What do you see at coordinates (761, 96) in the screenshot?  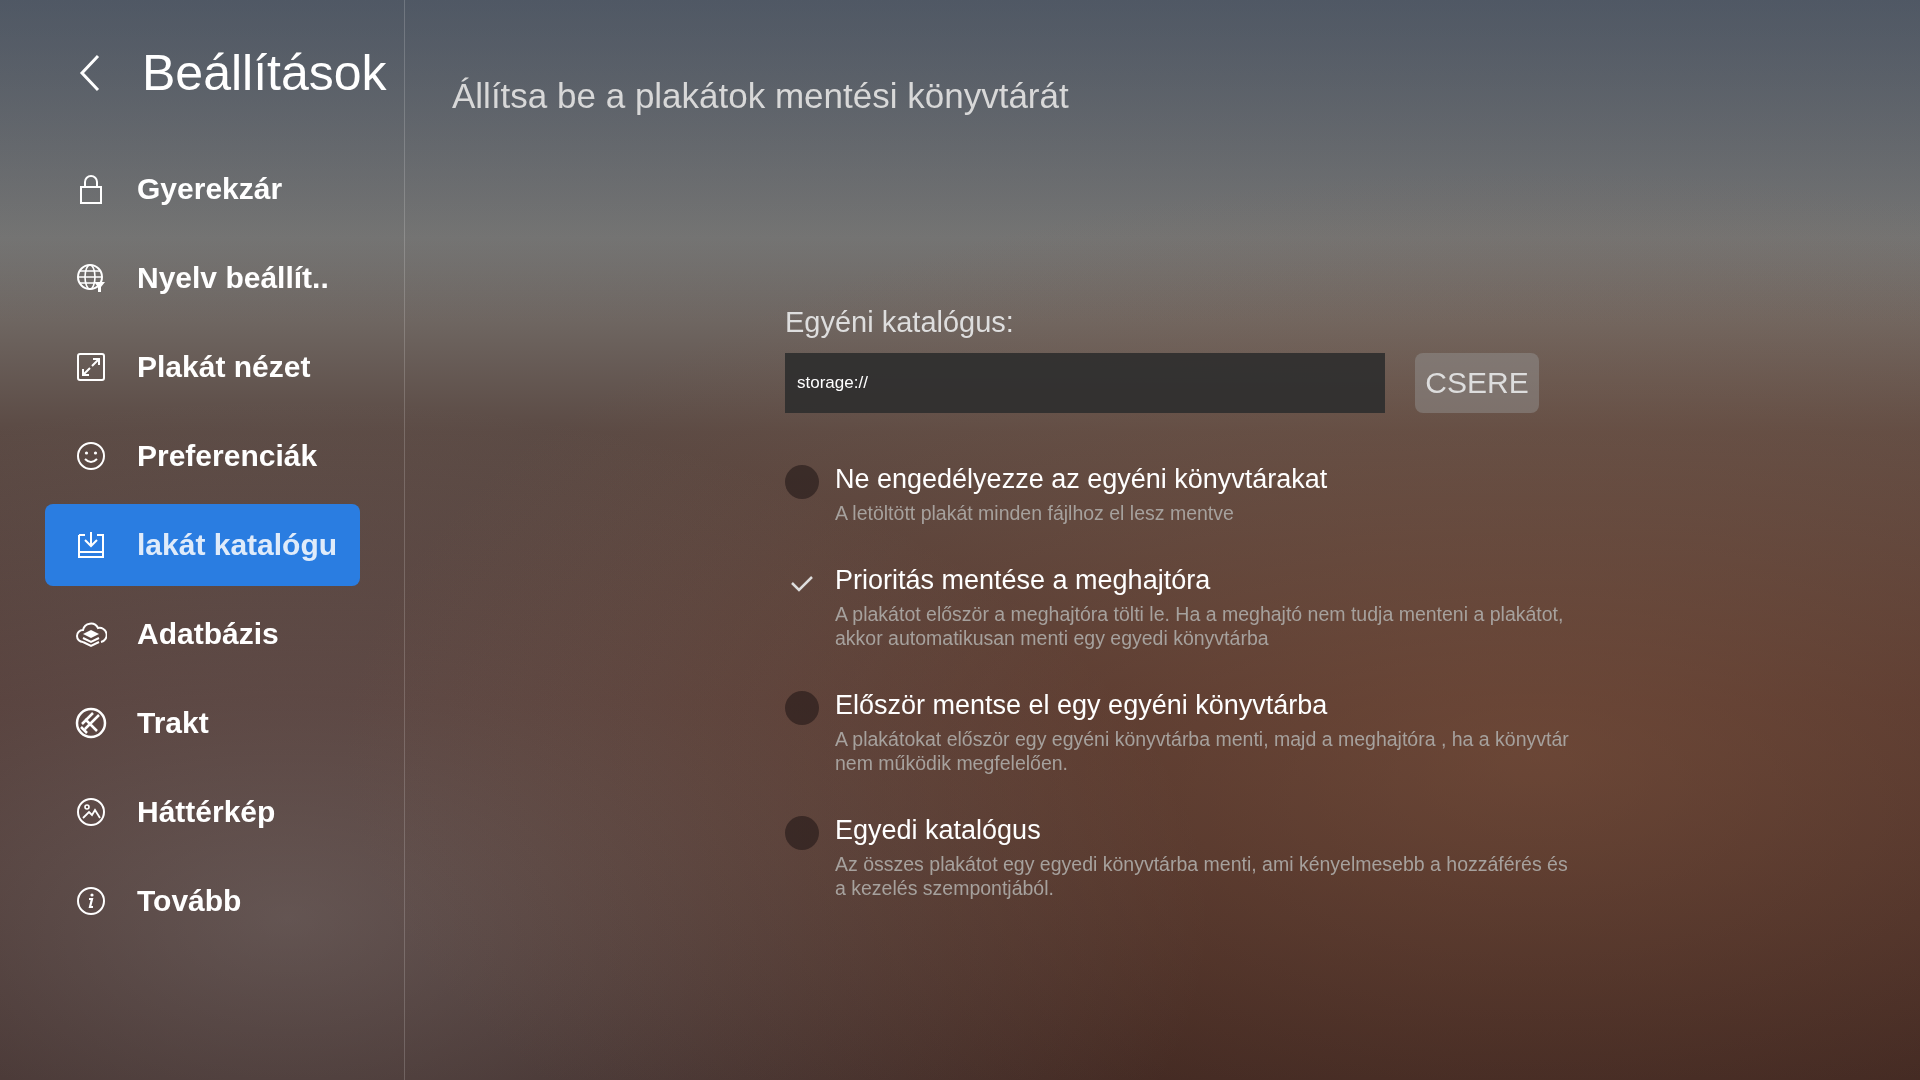 I see `page-heading: Állítsa be a plakátok mentési könyvtárát` at bounding box center [761, 96].